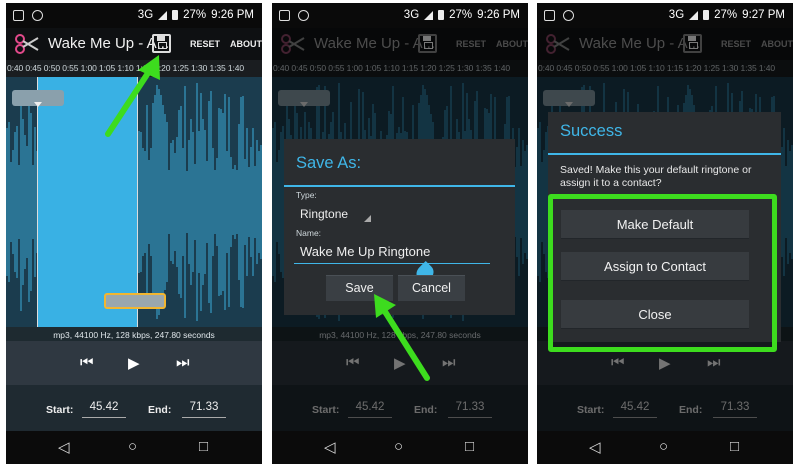 The width and height of the screenshot is (800, 471). Describe the element at coordinates (392, 253) in the screenshot. I see `name-field: Wake Me Up Ringtone` at that location.